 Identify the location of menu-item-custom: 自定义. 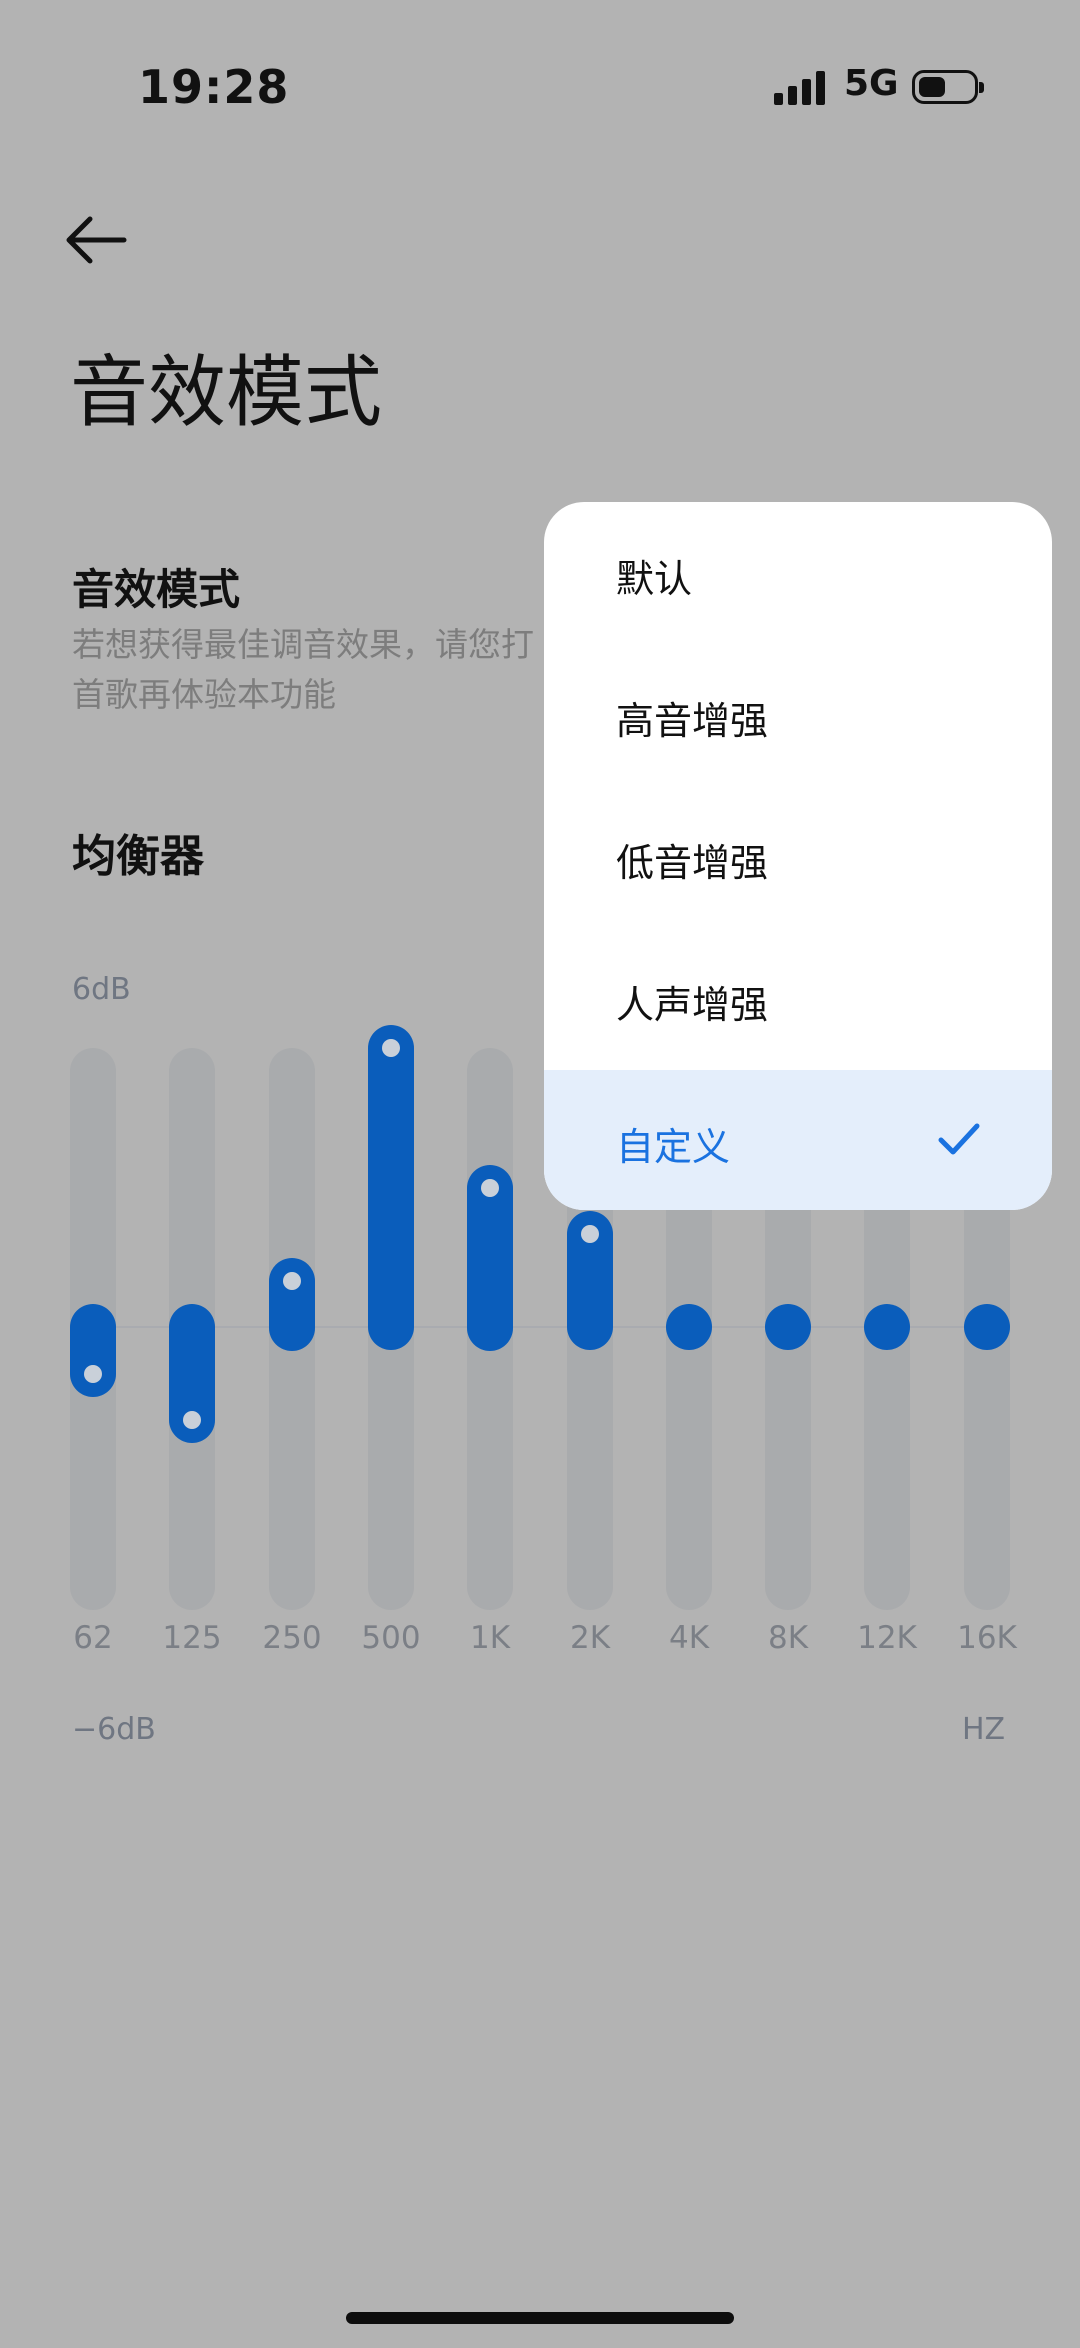
(798, 1140).